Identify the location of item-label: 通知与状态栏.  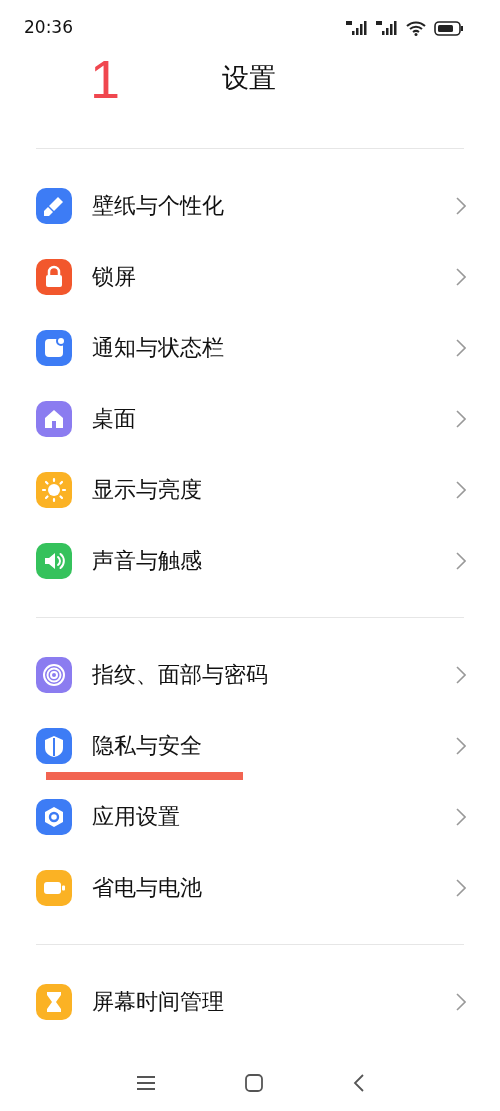
(158, 348).